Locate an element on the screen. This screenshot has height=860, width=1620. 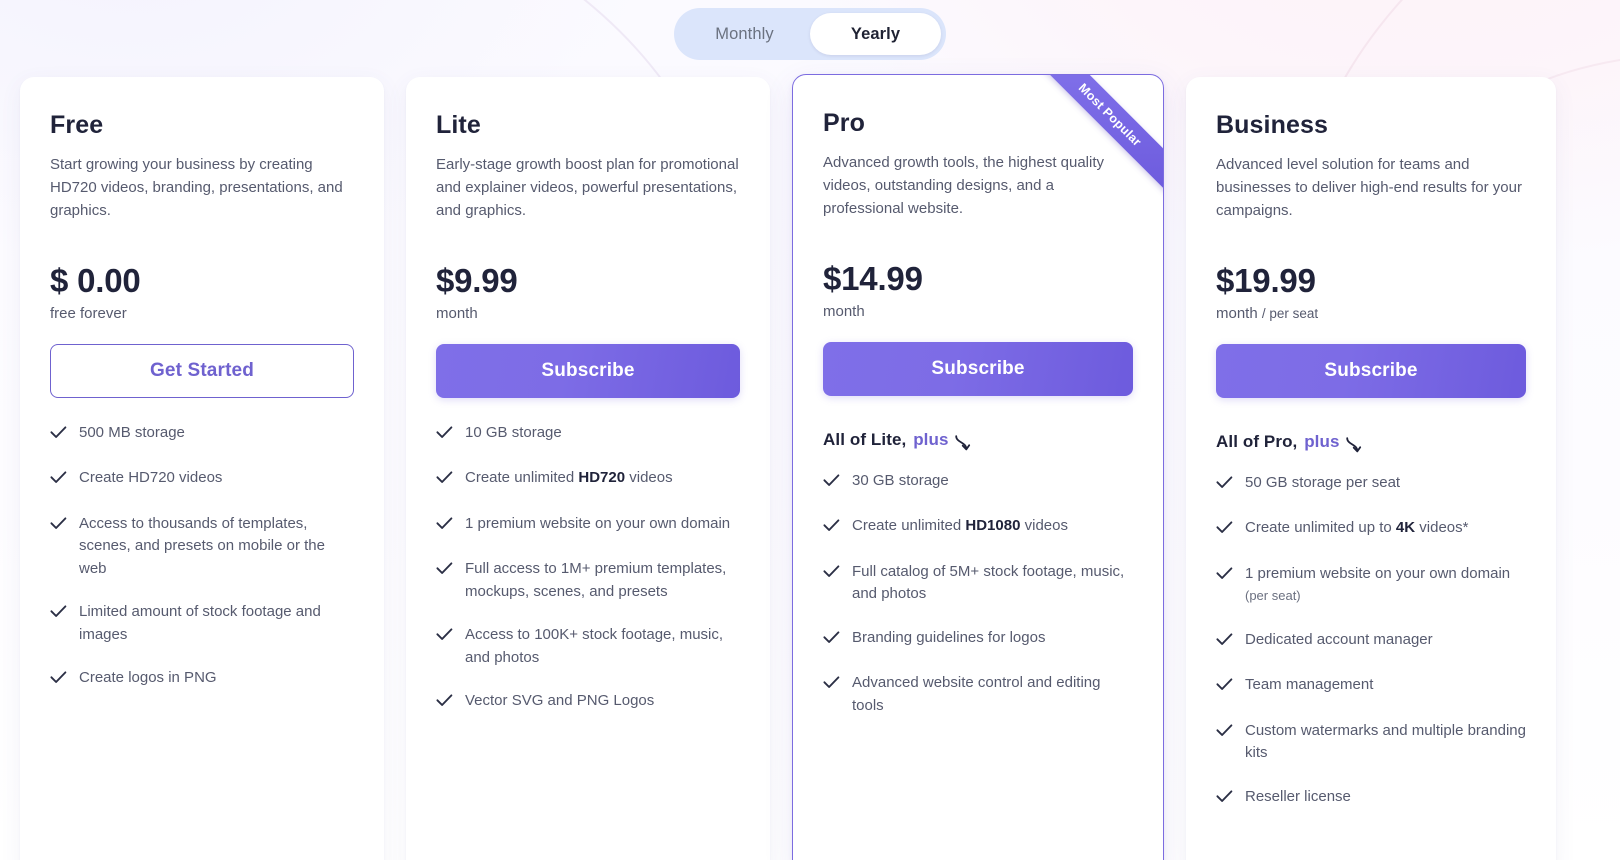
plan-price-pro: $14.99 is located at coordinates (873, 278).